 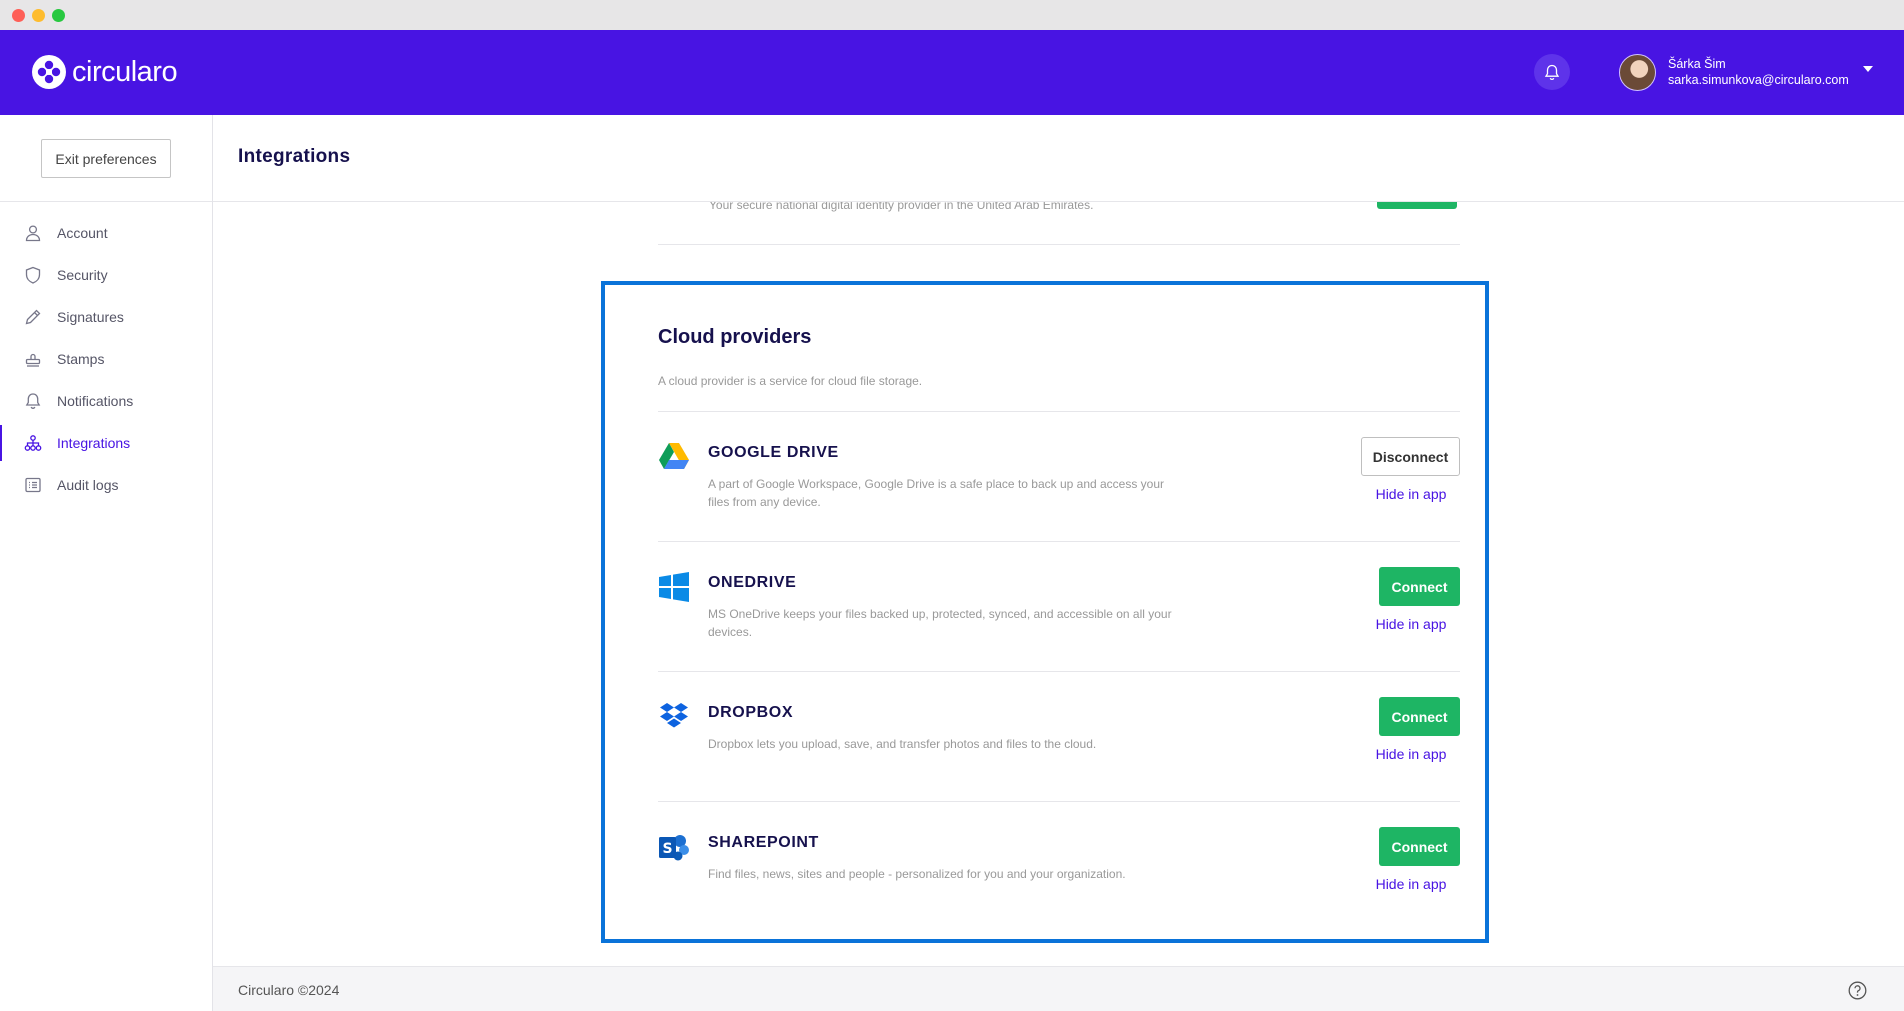 I want to click on circularo-logo-icon, so click(x=49, y=72).